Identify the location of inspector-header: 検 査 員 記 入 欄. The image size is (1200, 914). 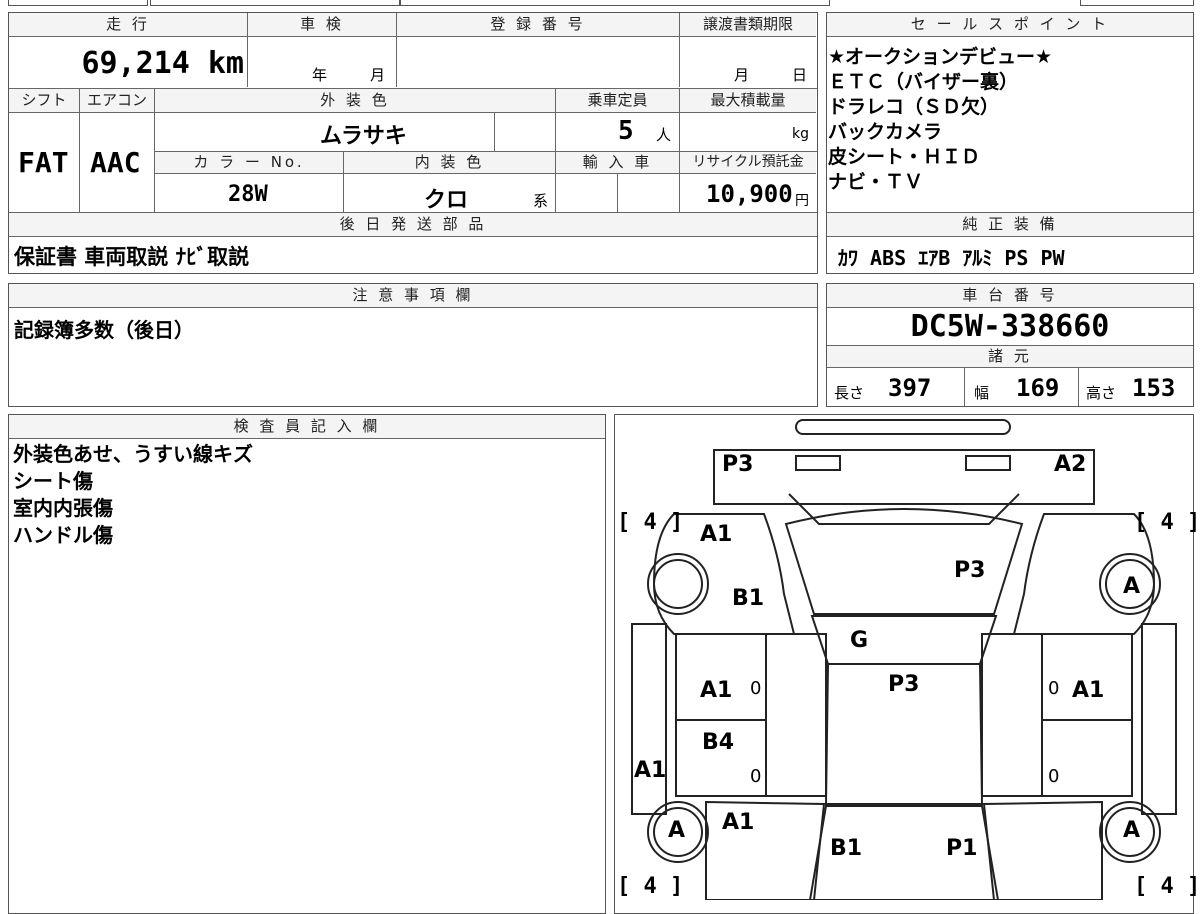
(307, 427).